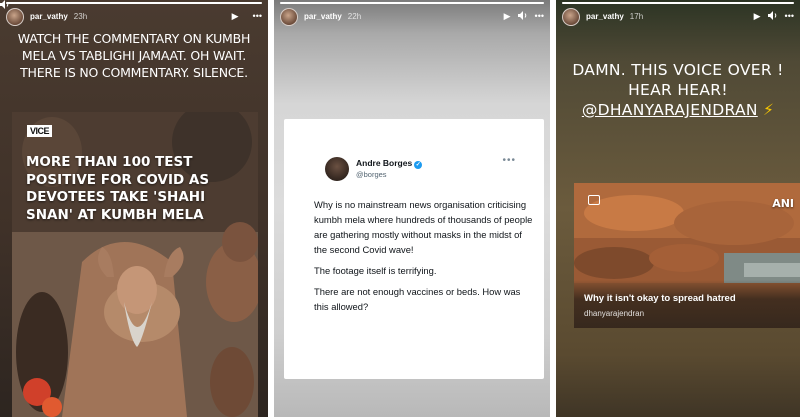  Describe the element at coordinates (636, 16) in the screenshot. I see `story-timestamp: 17h` at that location.